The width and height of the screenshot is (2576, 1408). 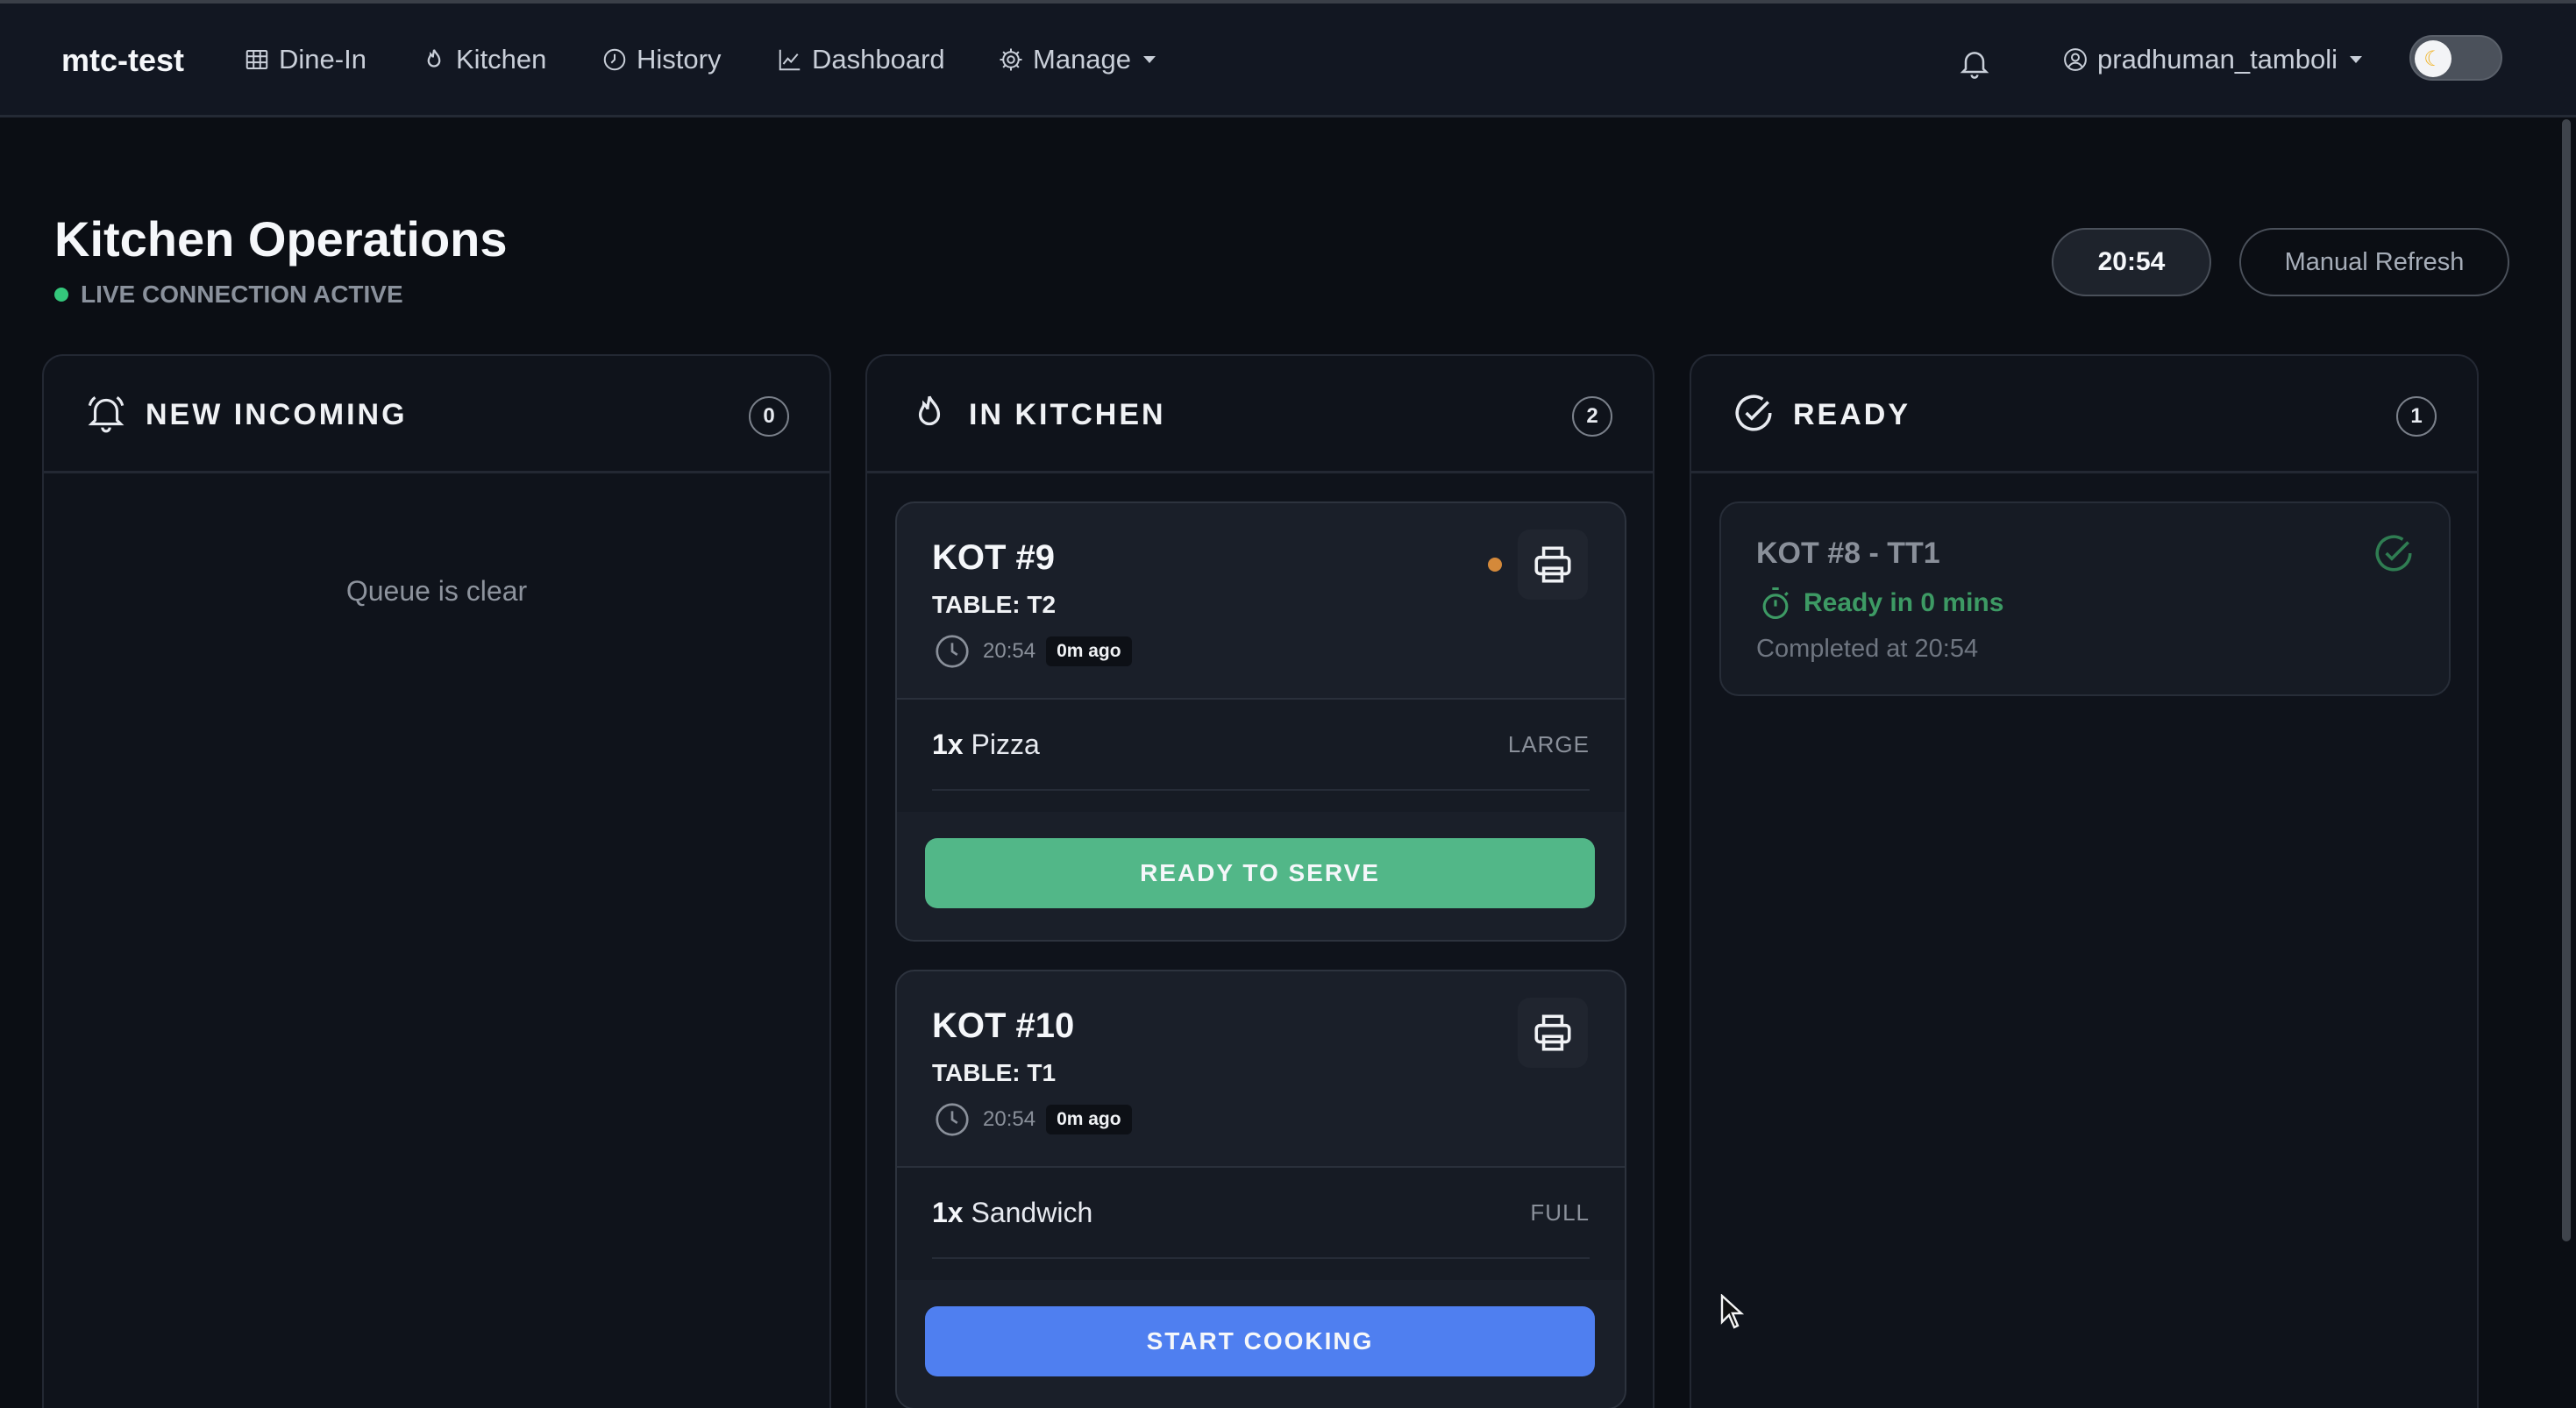 I want to click on nav-link-label: History, so click(x=679, y=59).